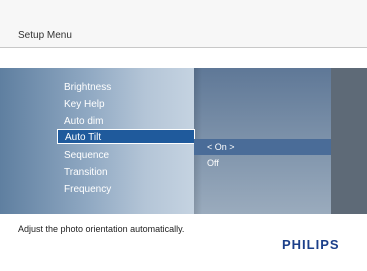 This screenshot has width=367, height=271. What do you see at coordinates (83, 121) in the screenshot?
I see `menu-item-auto-dim: Auto dim` at bounding box center [83, 121].